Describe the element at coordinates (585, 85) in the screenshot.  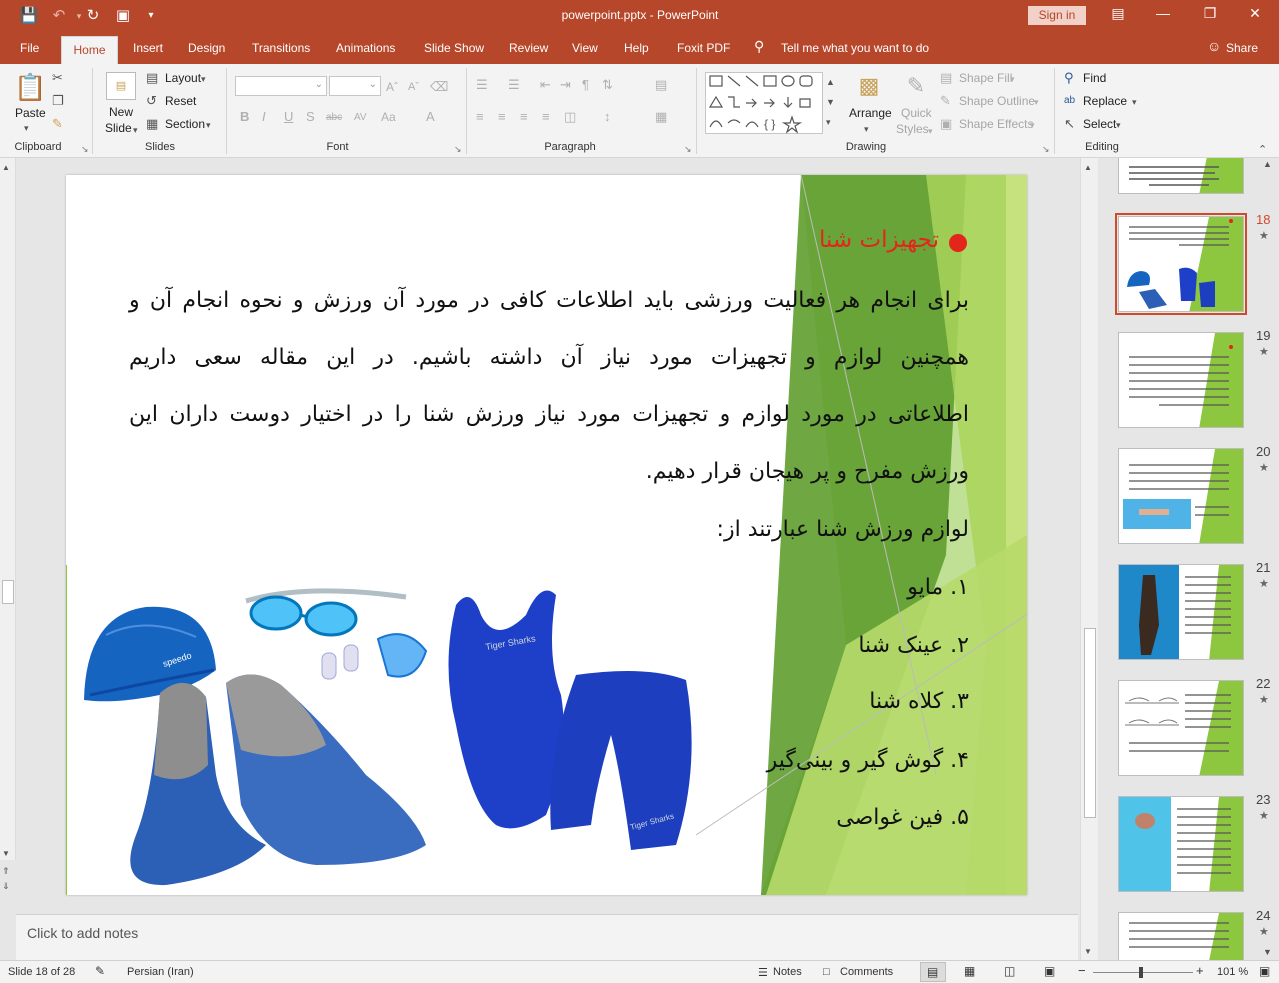
I see `rtl-icon: ¶` at that location.